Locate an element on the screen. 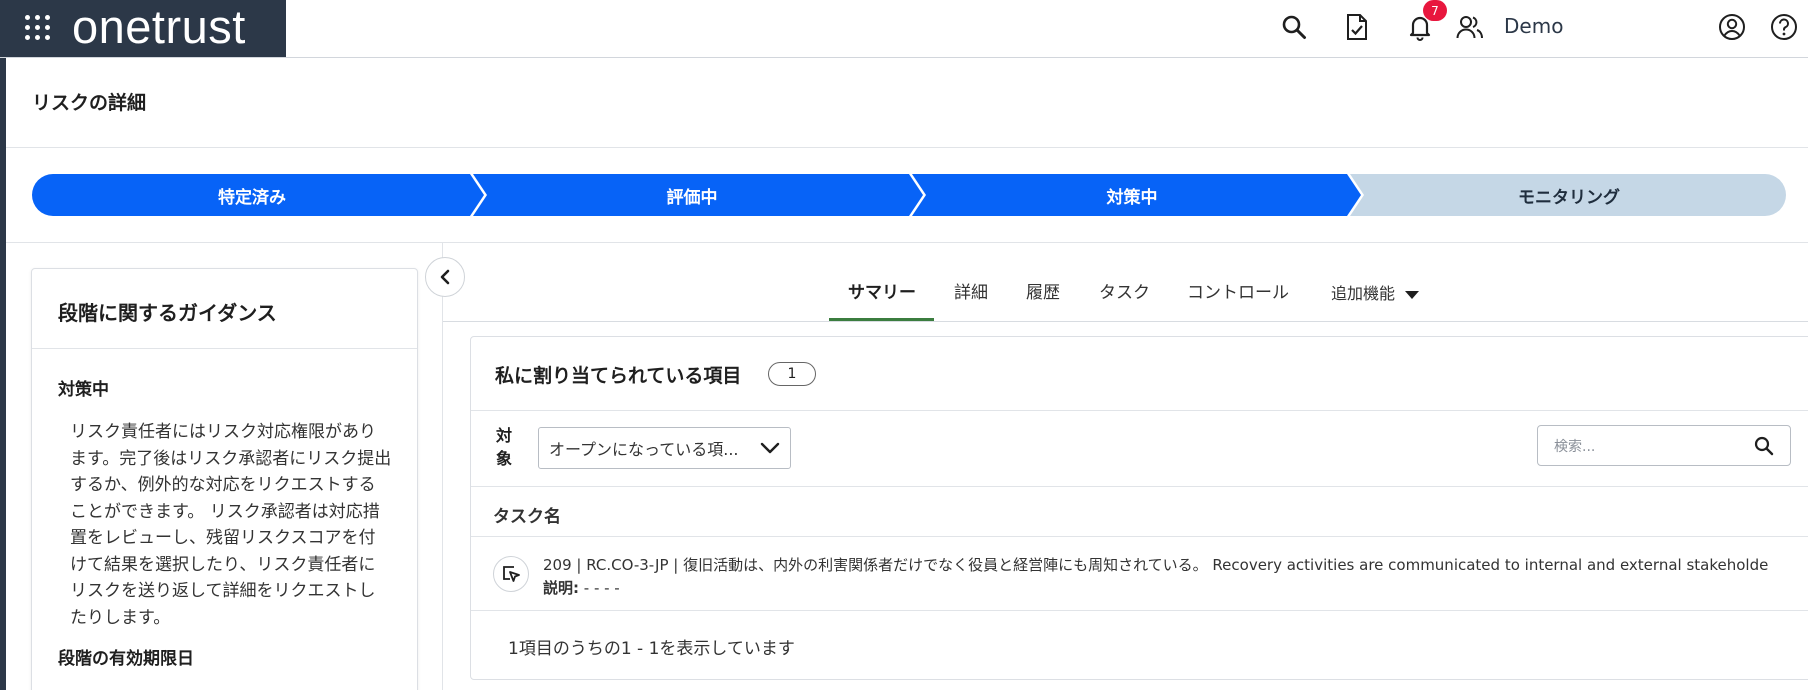 This screenshot has width=1808, height=690. onetrust-logo: onetrust is located at coordinates (159, 26).